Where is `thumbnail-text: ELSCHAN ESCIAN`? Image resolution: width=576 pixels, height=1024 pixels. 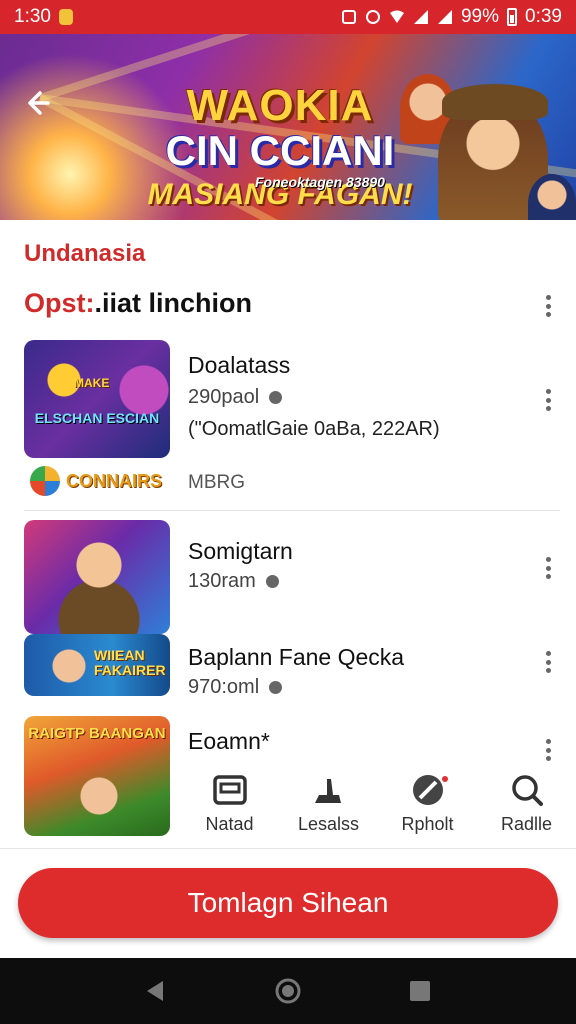
thumbnail-text: ELSCHAN ESCIAN is located at coordinates (97, 418).